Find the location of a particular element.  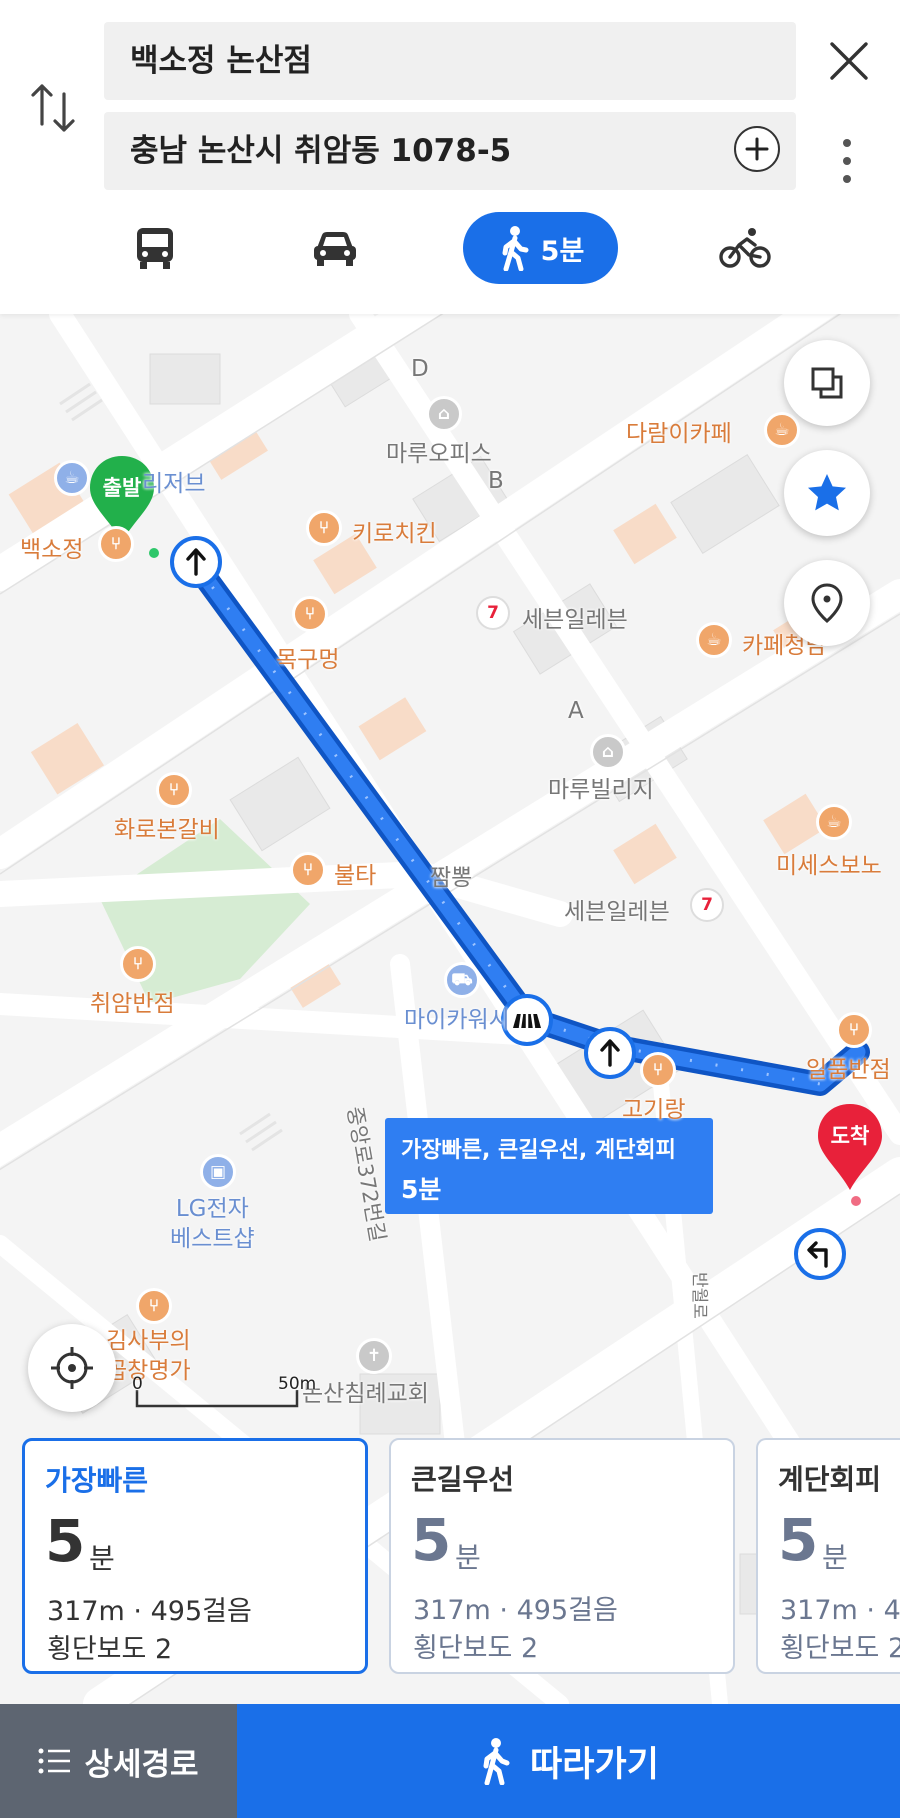

turn-left-icon is located at coordinates (817, 1254).